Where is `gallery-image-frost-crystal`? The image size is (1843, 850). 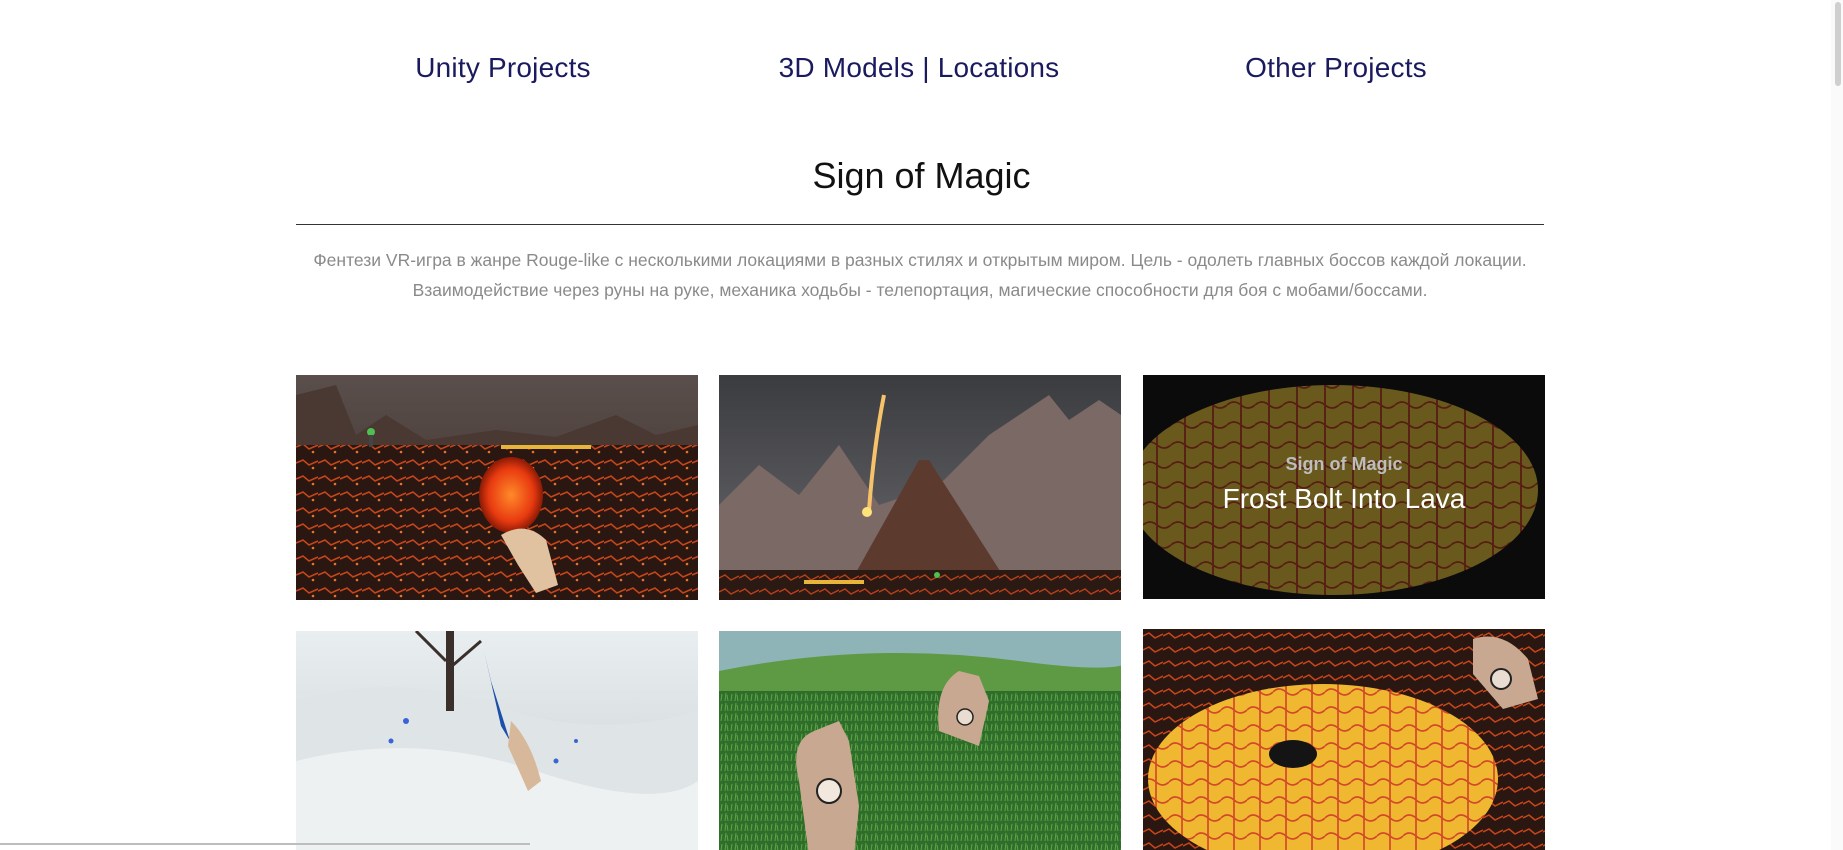
gallery-image-frost-crystal is located at coordinates (497, 740).